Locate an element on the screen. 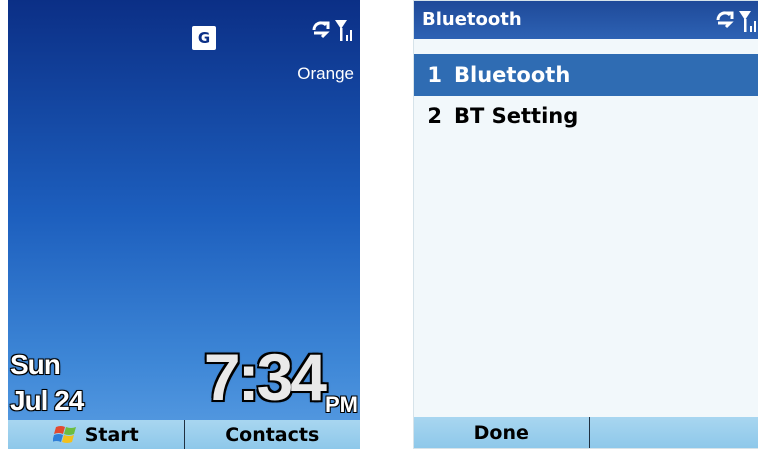  done-softkey: Done is located at coordinates (501, 432).